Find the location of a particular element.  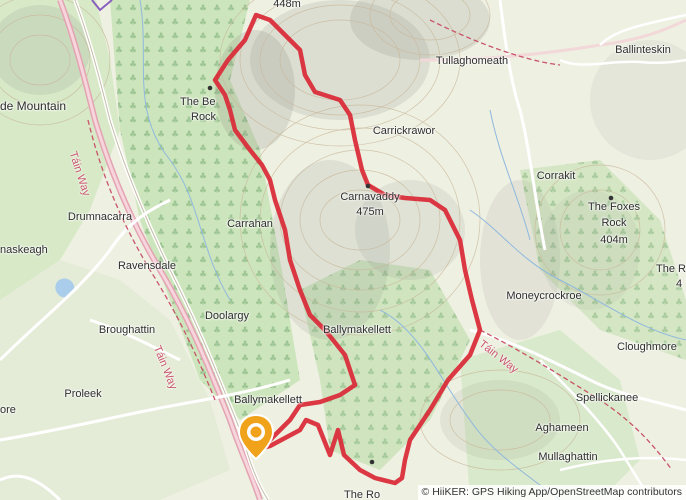

label-proleek: Proleek is located at coordinates (83, 394).